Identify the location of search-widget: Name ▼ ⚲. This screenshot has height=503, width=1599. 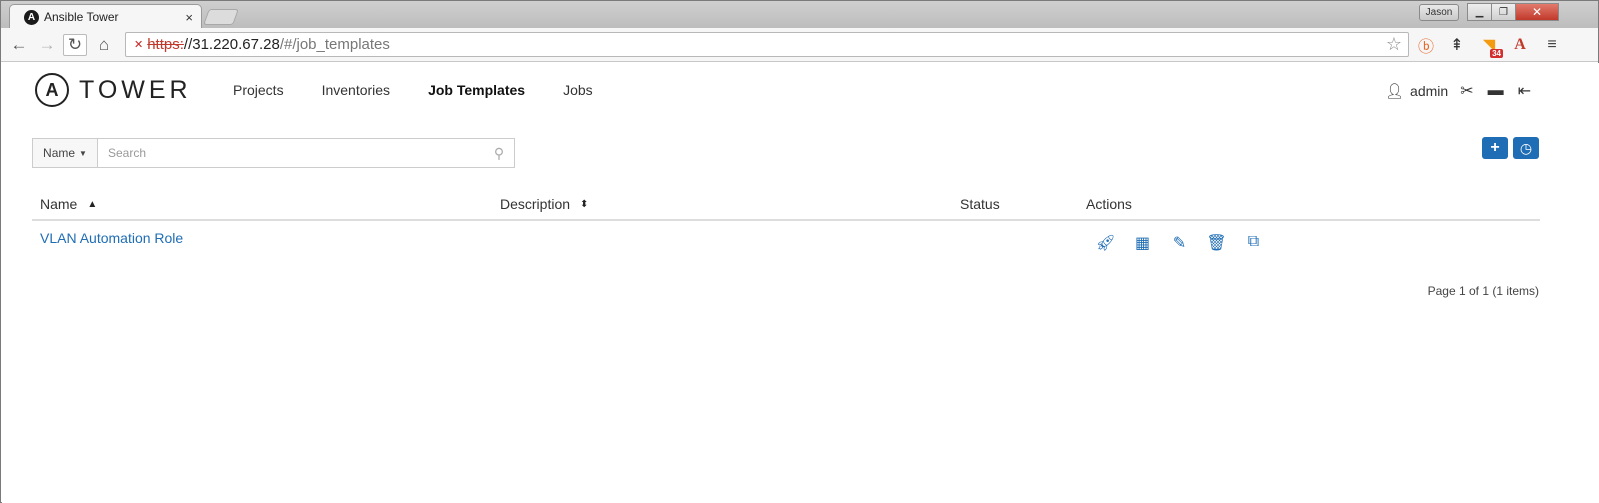
(273, 153).